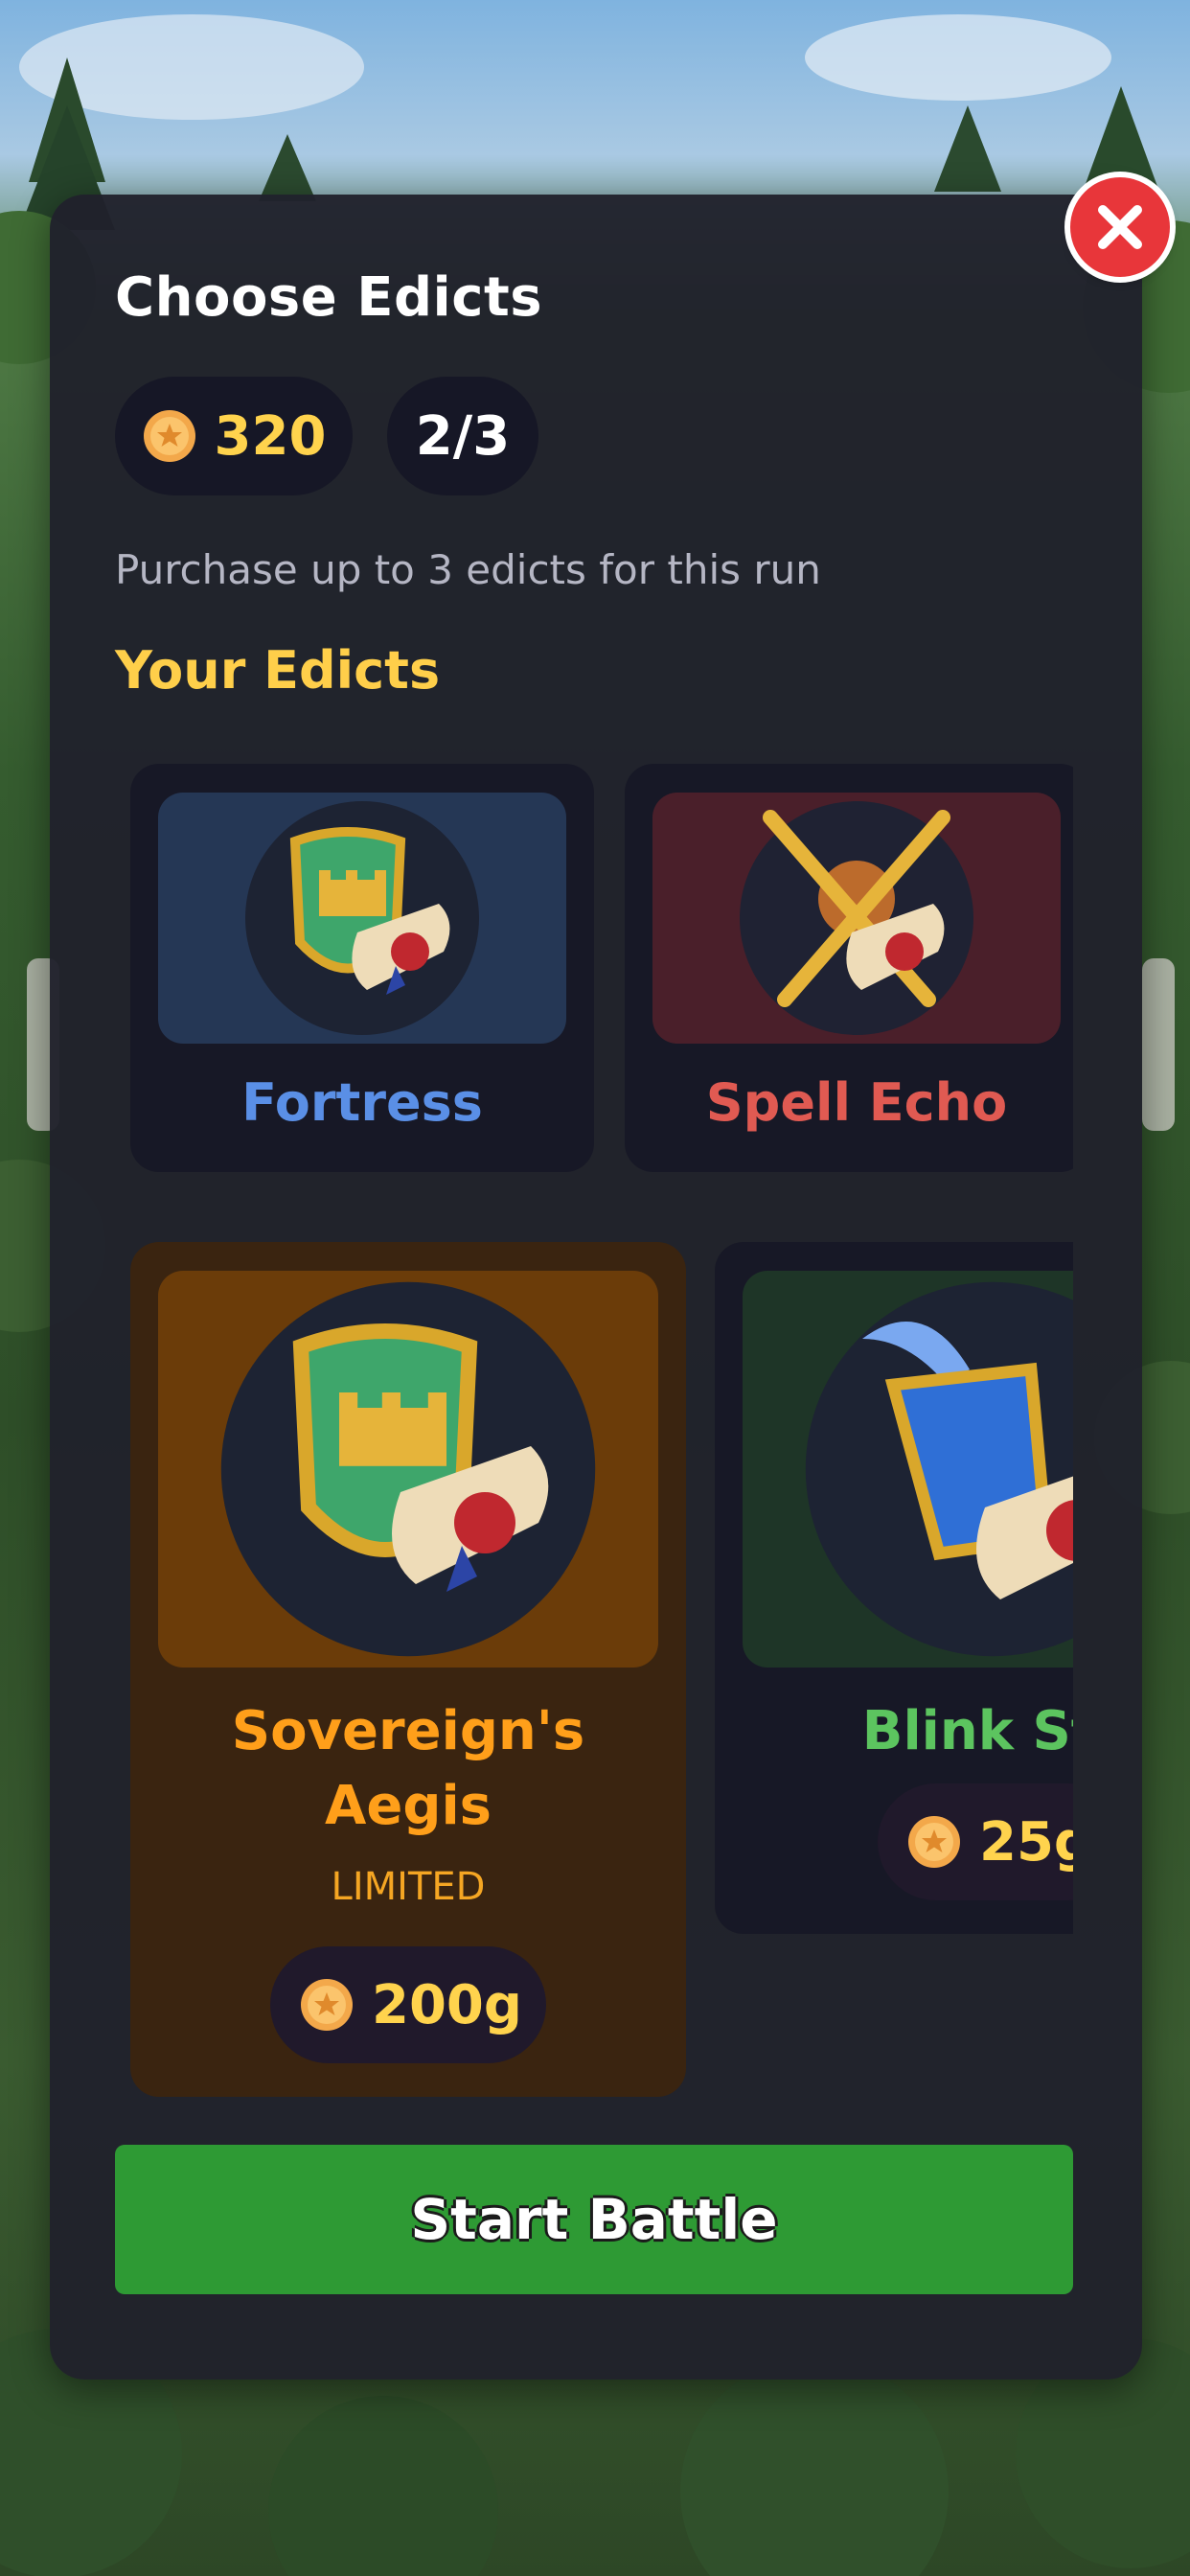  What do you see at coordinates (271, 436) in the screenshot?
I see `gold-amount: 320` at bounding box center [271, 436].